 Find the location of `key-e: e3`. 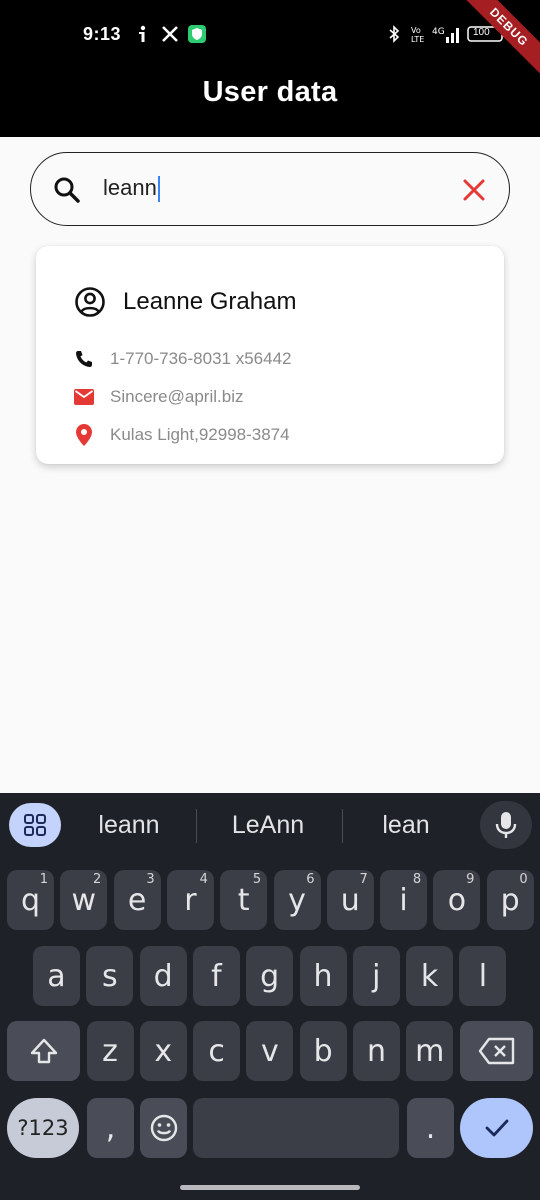

key-e: e3 is located at coordinates (137, 900).